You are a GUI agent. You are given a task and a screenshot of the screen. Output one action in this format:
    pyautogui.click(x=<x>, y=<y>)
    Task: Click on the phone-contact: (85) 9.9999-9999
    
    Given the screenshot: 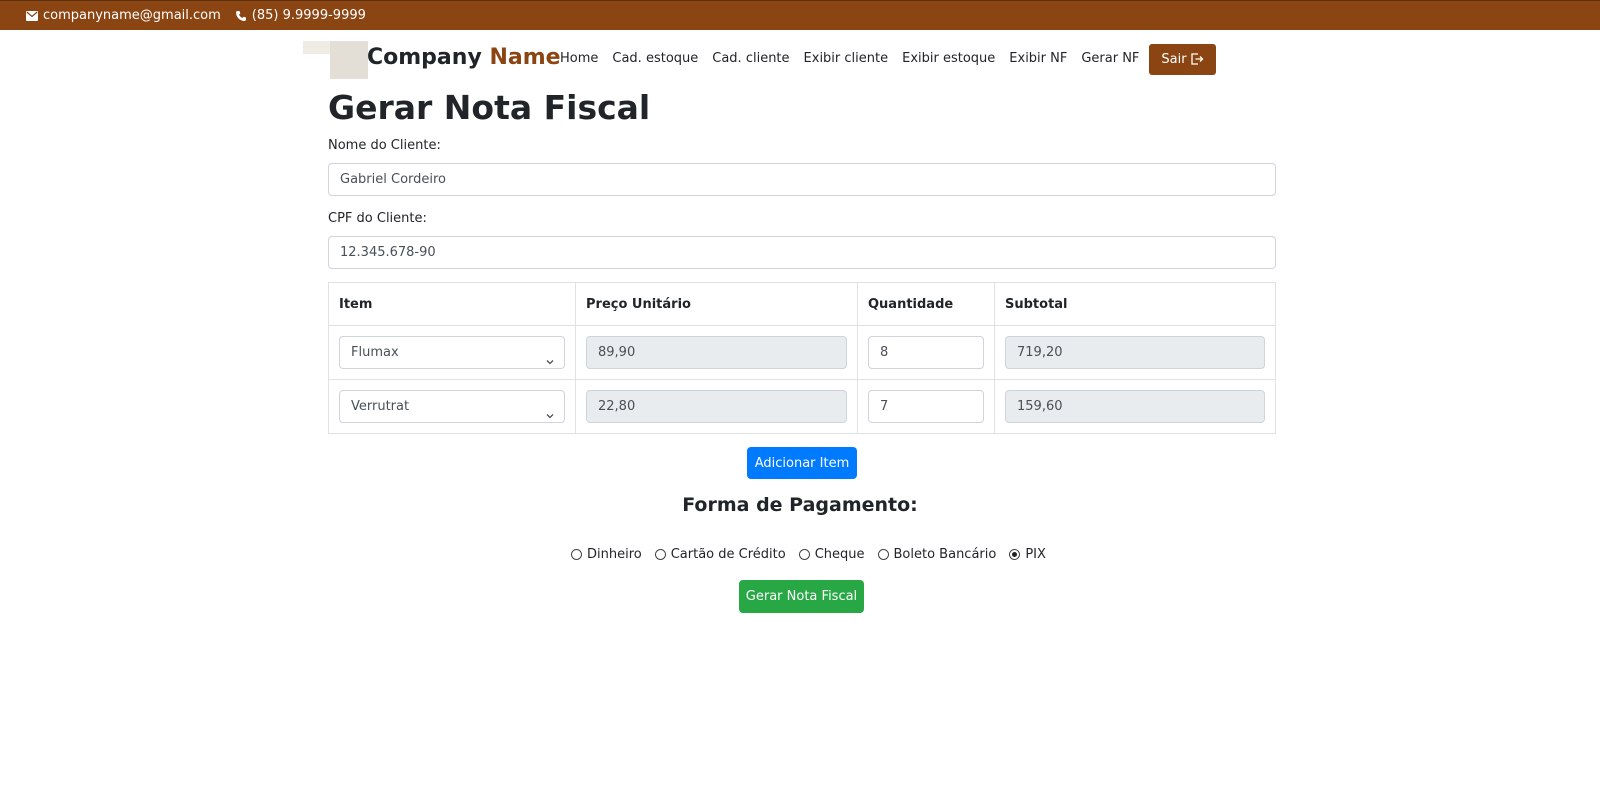 What is the action you would take?
    pyautogui.click(x=300, y=15)
    